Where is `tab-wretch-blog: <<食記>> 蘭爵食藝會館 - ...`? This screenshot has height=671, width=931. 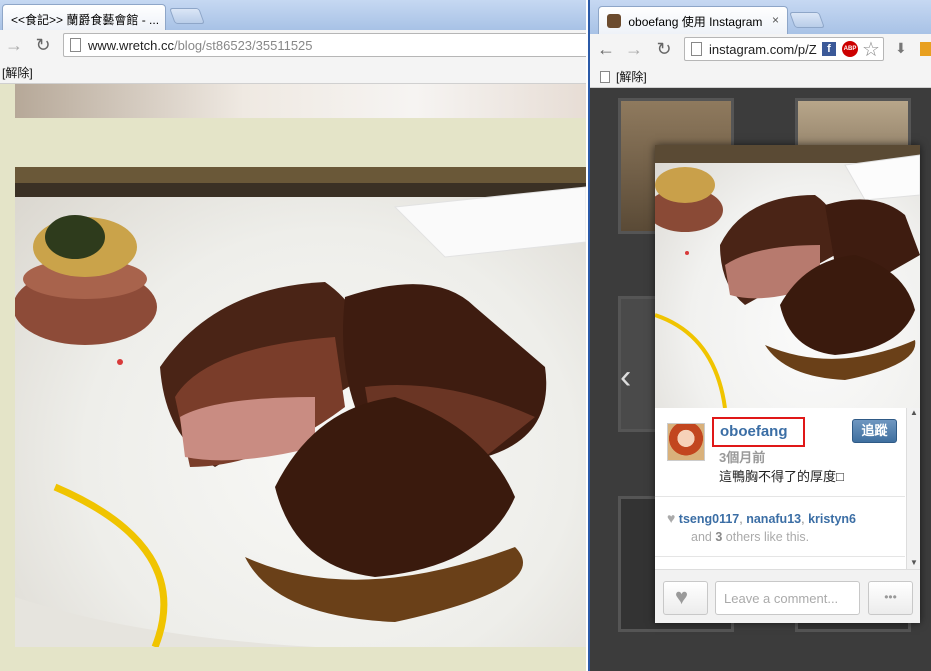 tab-wretch-blog: <<食記>> 蘭爵食藝會館 - ... is located at coordinates (84, 17).